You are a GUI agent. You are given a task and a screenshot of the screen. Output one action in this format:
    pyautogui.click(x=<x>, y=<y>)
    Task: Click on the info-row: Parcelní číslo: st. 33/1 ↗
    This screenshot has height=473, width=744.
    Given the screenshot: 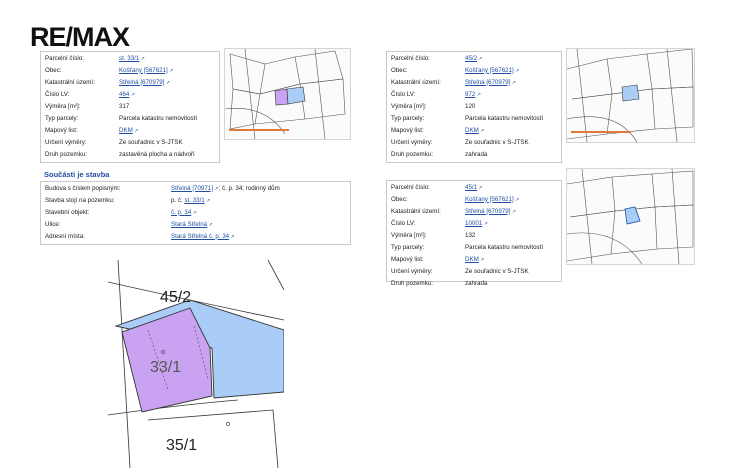 What is the action you would take?
    pyautogui.click(x=130, y=58)
    